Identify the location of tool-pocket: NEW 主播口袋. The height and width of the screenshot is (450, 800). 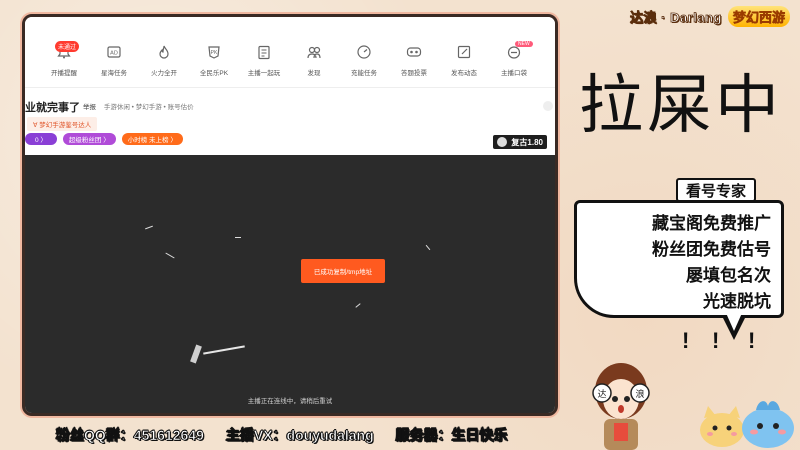
(514, 52).